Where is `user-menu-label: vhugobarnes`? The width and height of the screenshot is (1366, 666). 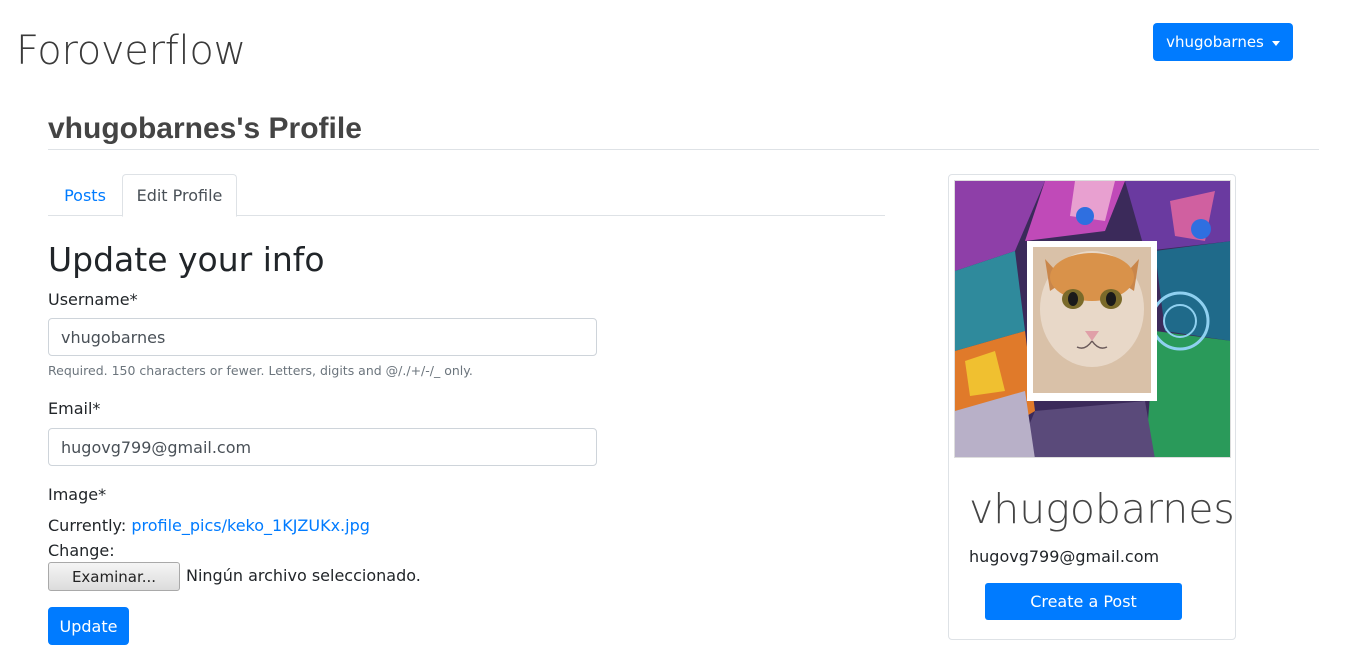 user-menu-label: vhugobarnes is located at coordinates (1215, 42).